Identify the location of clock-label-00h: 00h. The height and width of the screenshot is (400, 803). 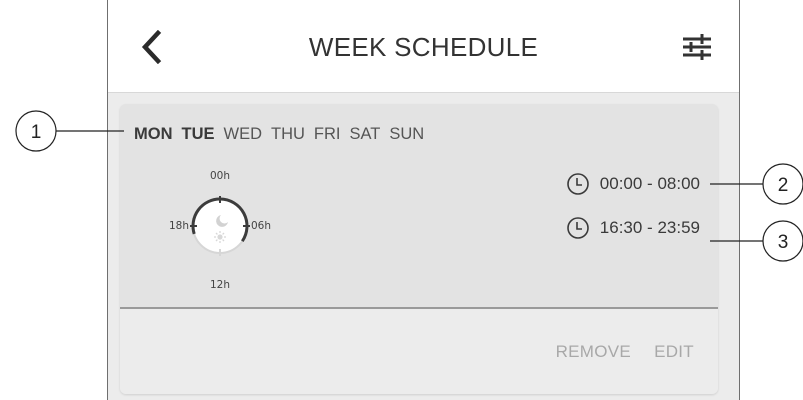
(220, 176).